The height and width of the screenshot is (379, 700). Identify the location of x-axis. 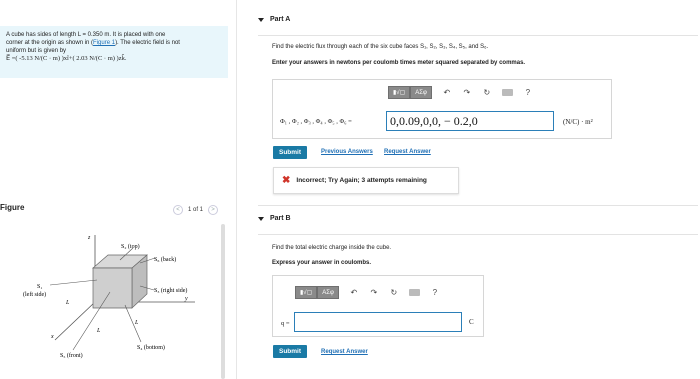
(75, 321).